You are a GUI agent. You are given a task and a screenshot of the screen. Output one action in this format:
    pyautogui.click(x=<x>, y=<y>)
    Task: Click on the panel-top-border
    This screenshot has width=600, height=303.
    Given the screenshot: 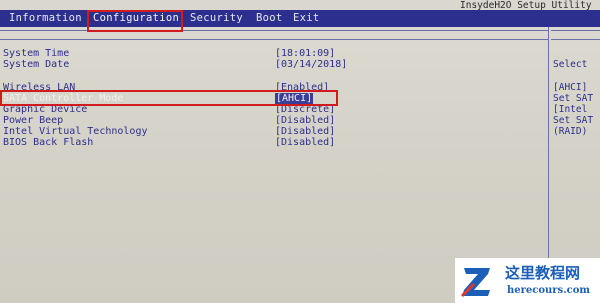 What is the action you would take?
    pyautogui.click(x=274, y=30)
    